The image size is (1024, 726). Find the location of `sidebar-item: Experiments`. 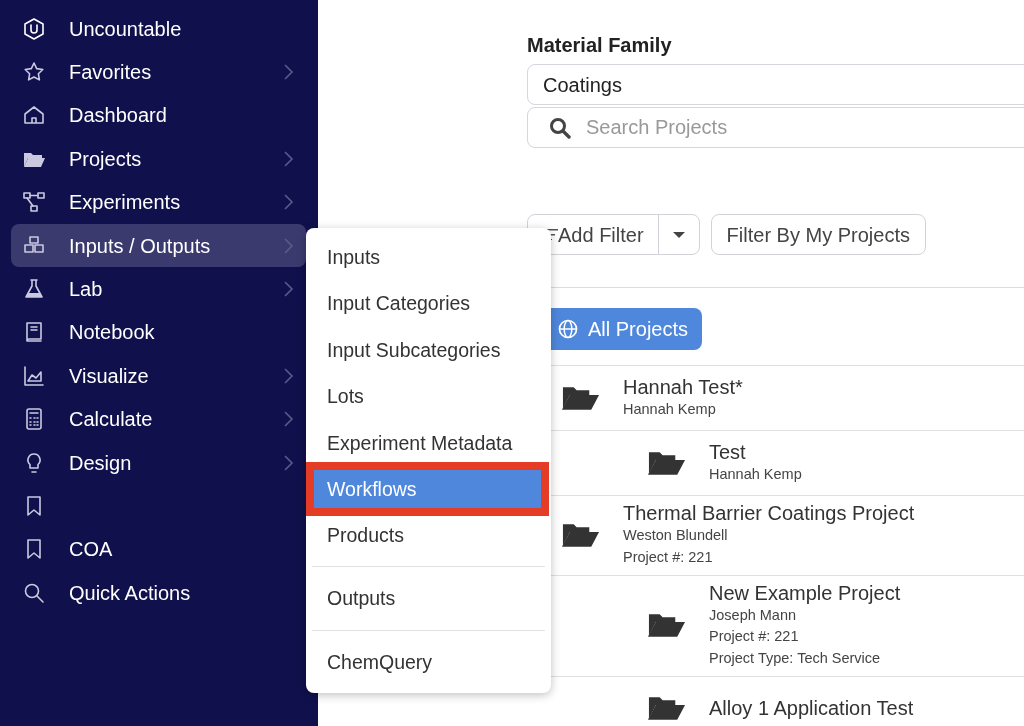

sidebar-item: Experiments is located at coordinates (158, 202).